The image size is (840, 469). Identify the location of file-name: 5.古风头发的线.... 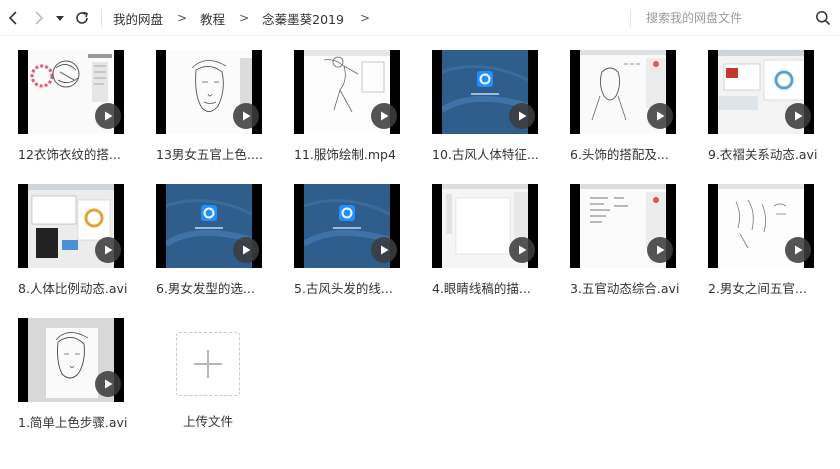
(343, 288).